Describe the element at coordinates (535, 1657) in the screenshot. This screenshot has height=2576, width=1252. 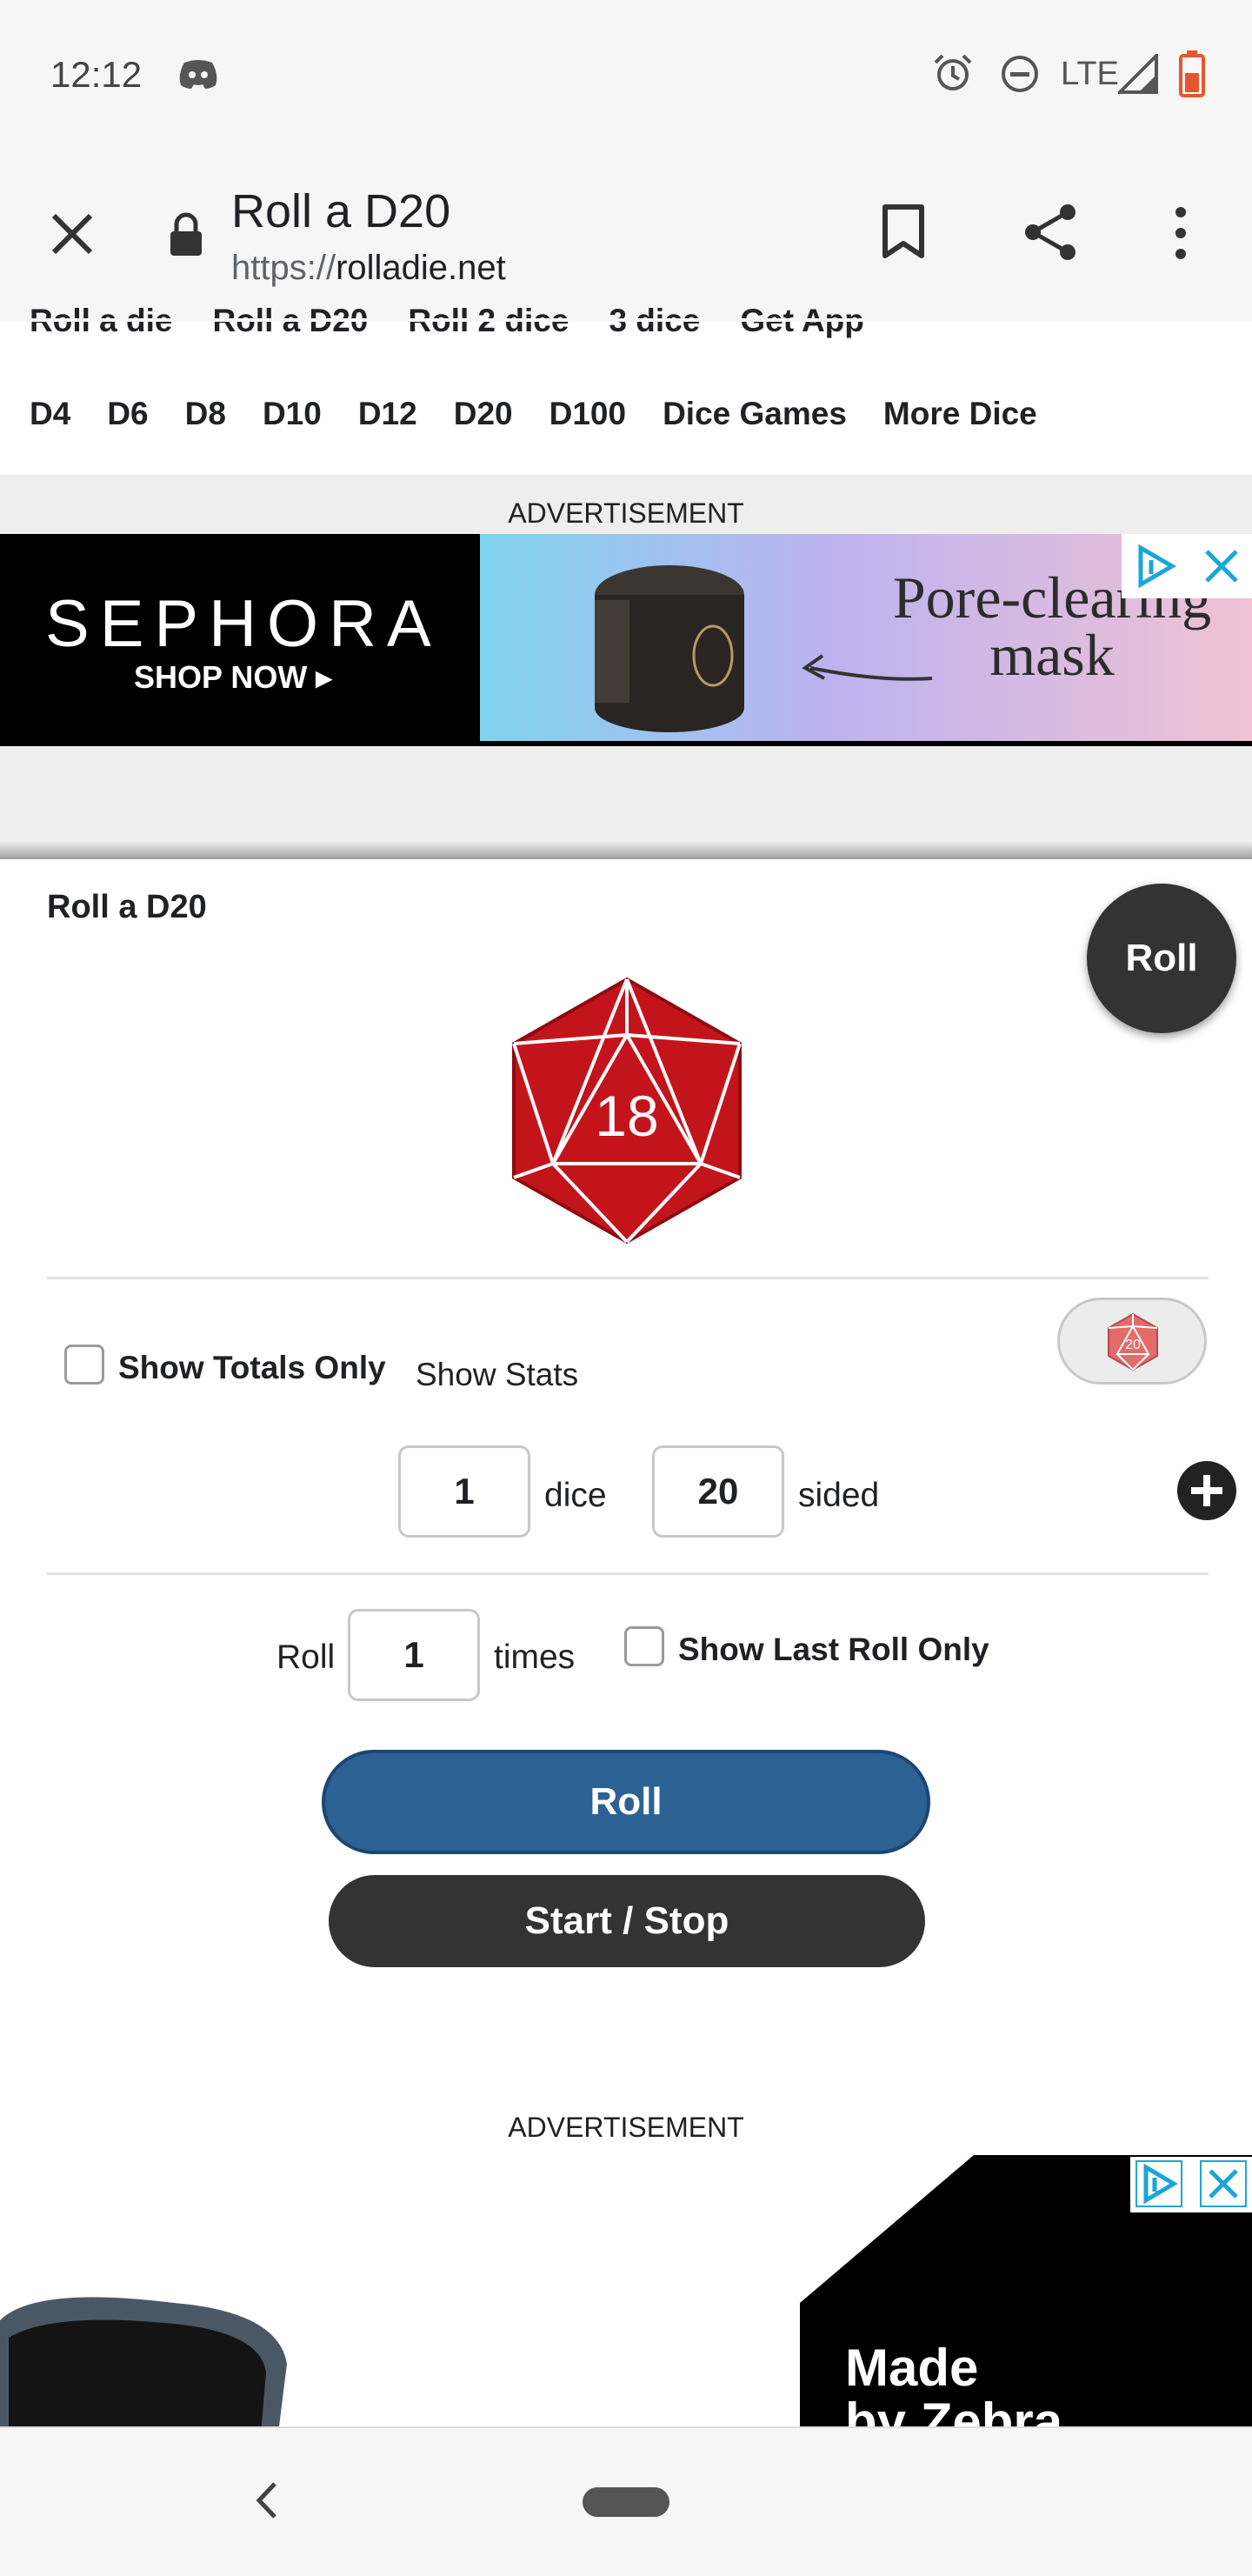
I see `times-label: times` at that location.